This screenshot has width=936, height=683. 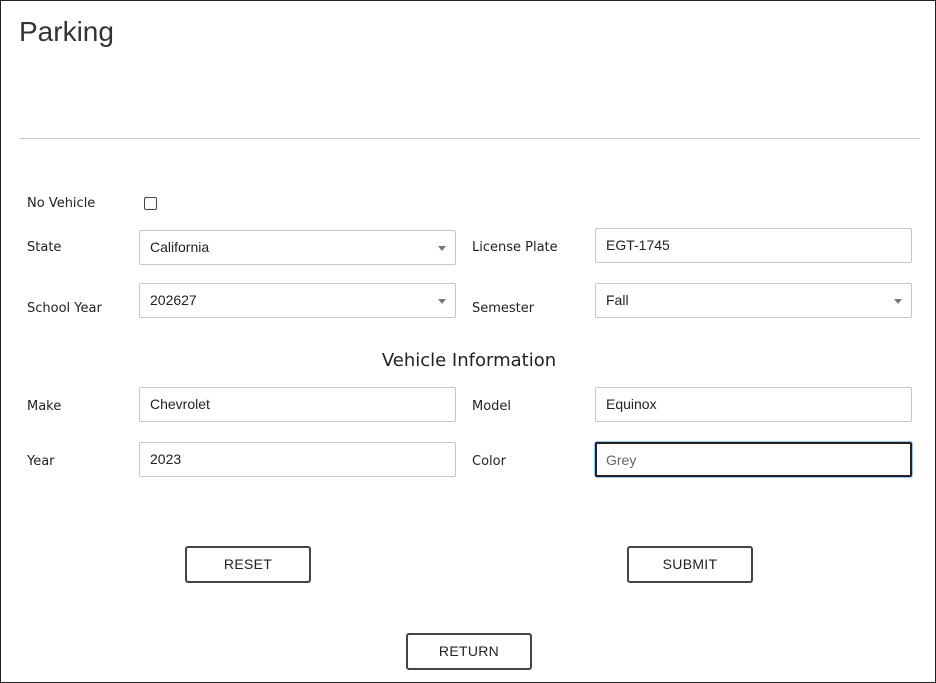 What do you see at coordinates (489, 461) in the screenshot?
I see `color-label: Color` at bounding box center [489, 461].